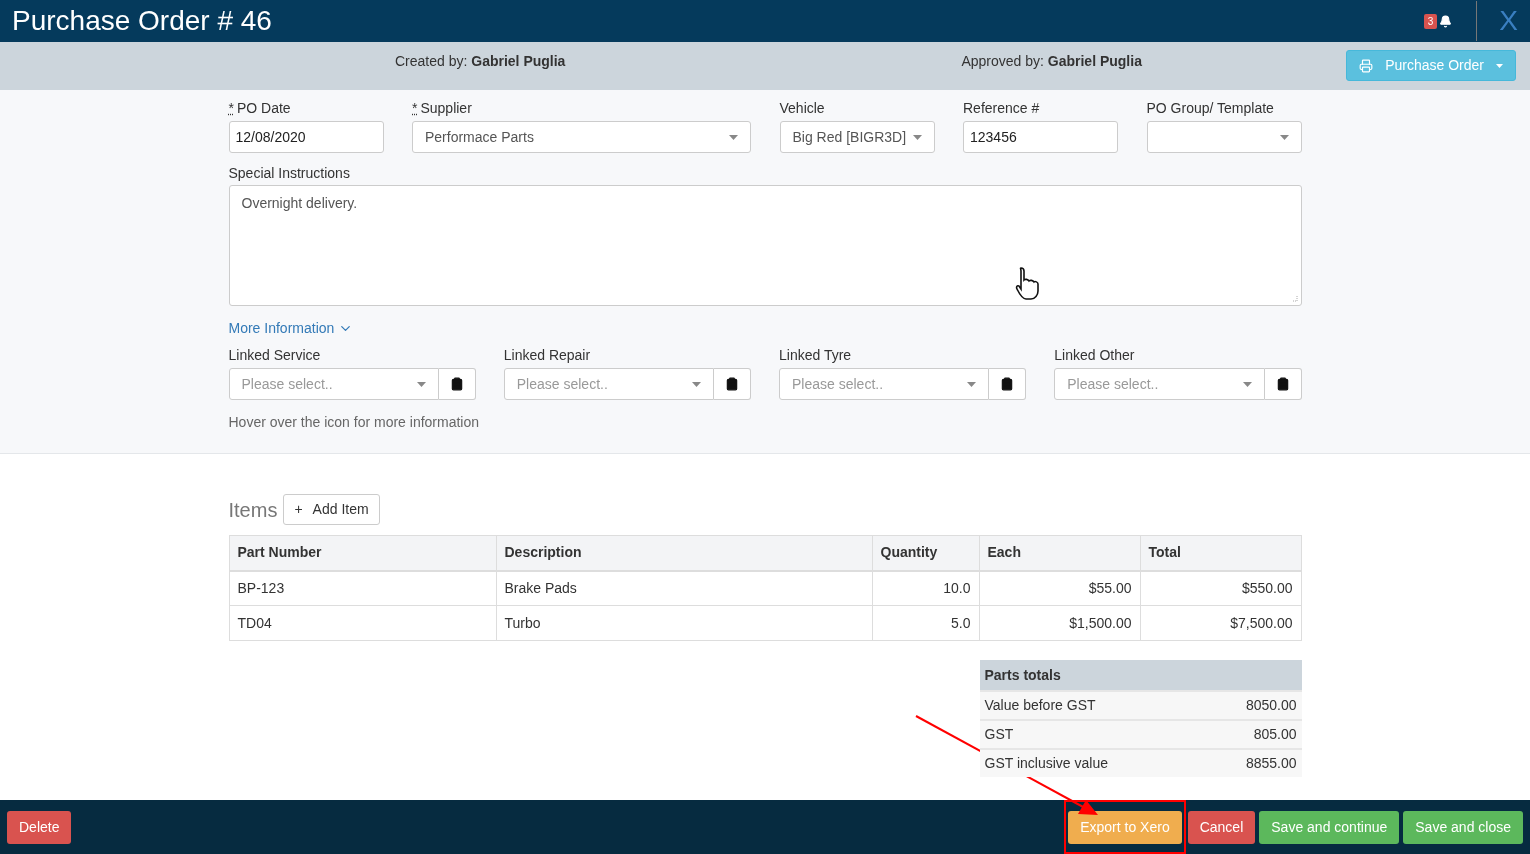 The width and height of the screenshot is (1530, 854). I want to click on field-label: Special Instructions, so click(289, 173).